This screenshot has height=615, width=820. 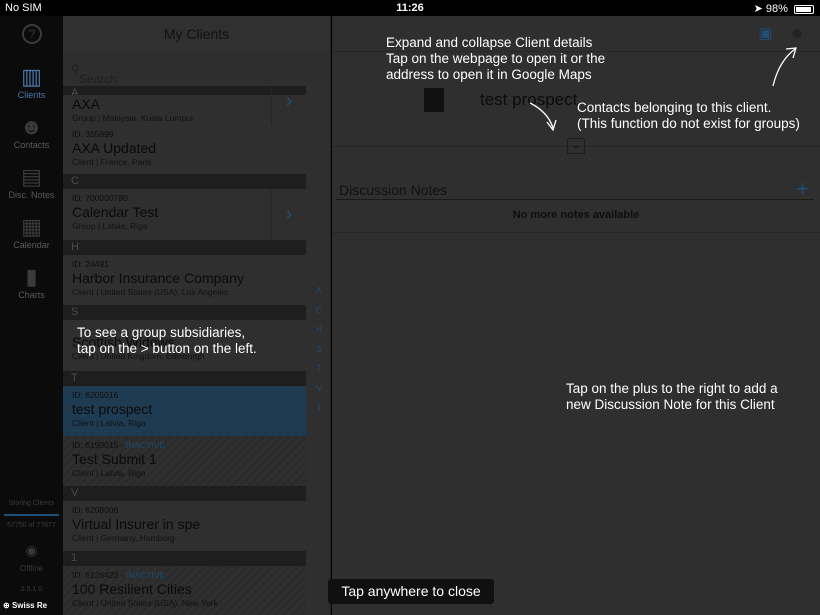 What do you see at coordinates (758, 9) in the screenshot?
I see `location-arrow-icon: ➤` at bounding box center [758, 9].